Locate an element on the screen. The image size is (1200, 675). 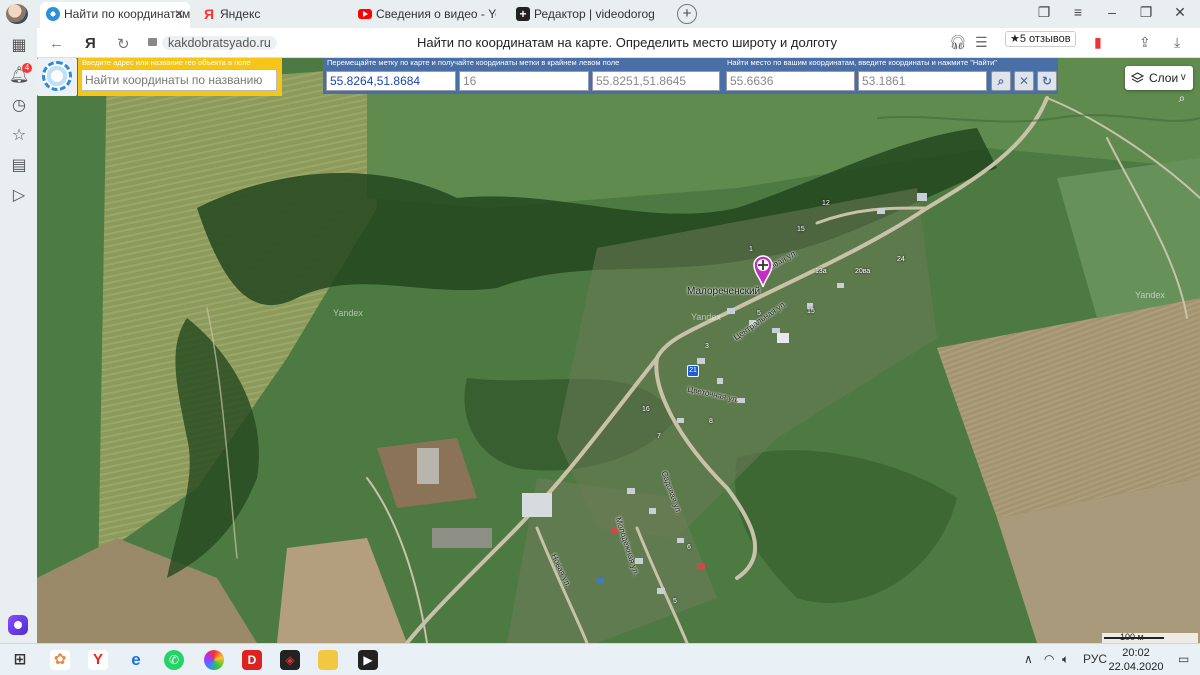
profile-avatar is located at coordinates (17, 14).